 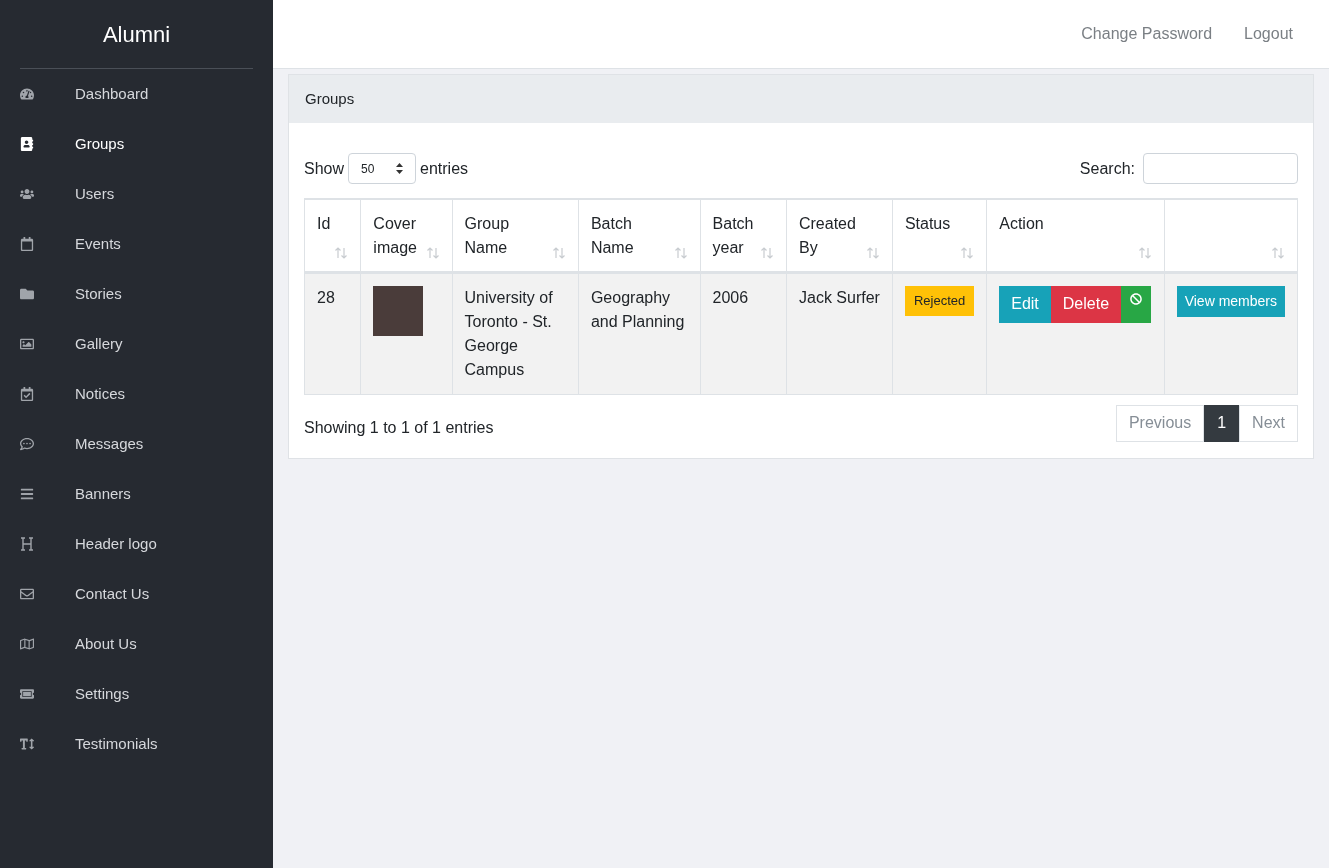 I want to click on sidebar-item: Header logo, so click(x=136, y=544).